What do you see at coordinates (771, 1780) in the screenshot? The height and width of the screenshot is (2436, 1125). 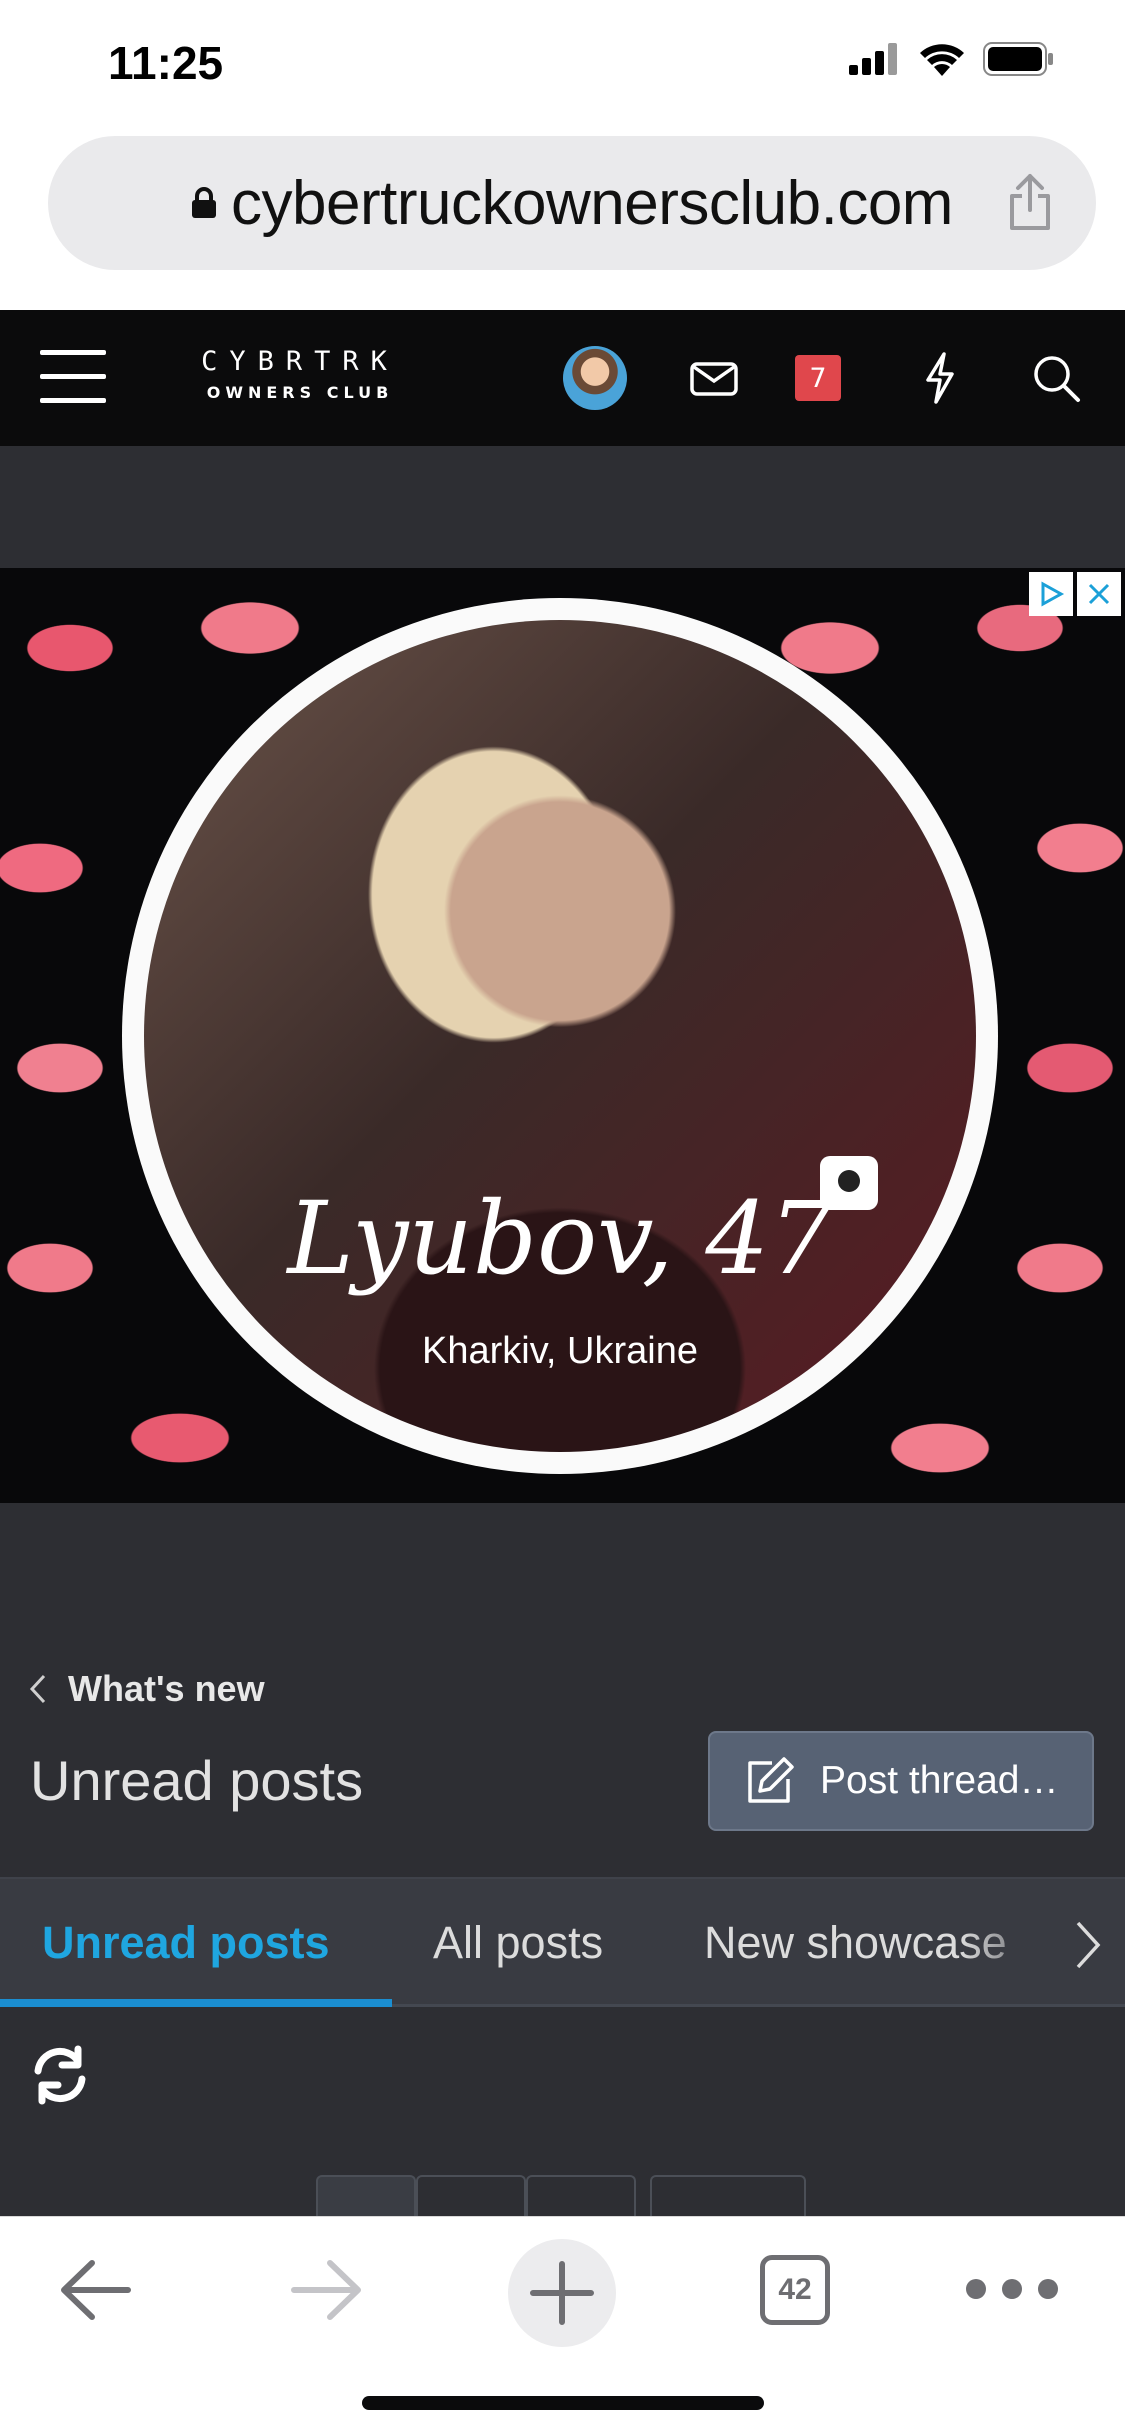 I see `compose-icon` at bounding box center [771, 1780].